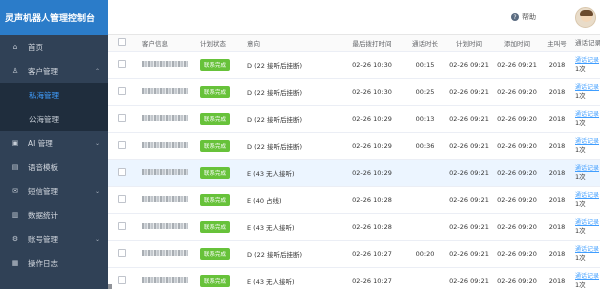 The image size is (600, 289). What do you see at coordinates (557, 43) in the screenshot?
I see `col-host: 主叫号` at bounding box center [557, 43].